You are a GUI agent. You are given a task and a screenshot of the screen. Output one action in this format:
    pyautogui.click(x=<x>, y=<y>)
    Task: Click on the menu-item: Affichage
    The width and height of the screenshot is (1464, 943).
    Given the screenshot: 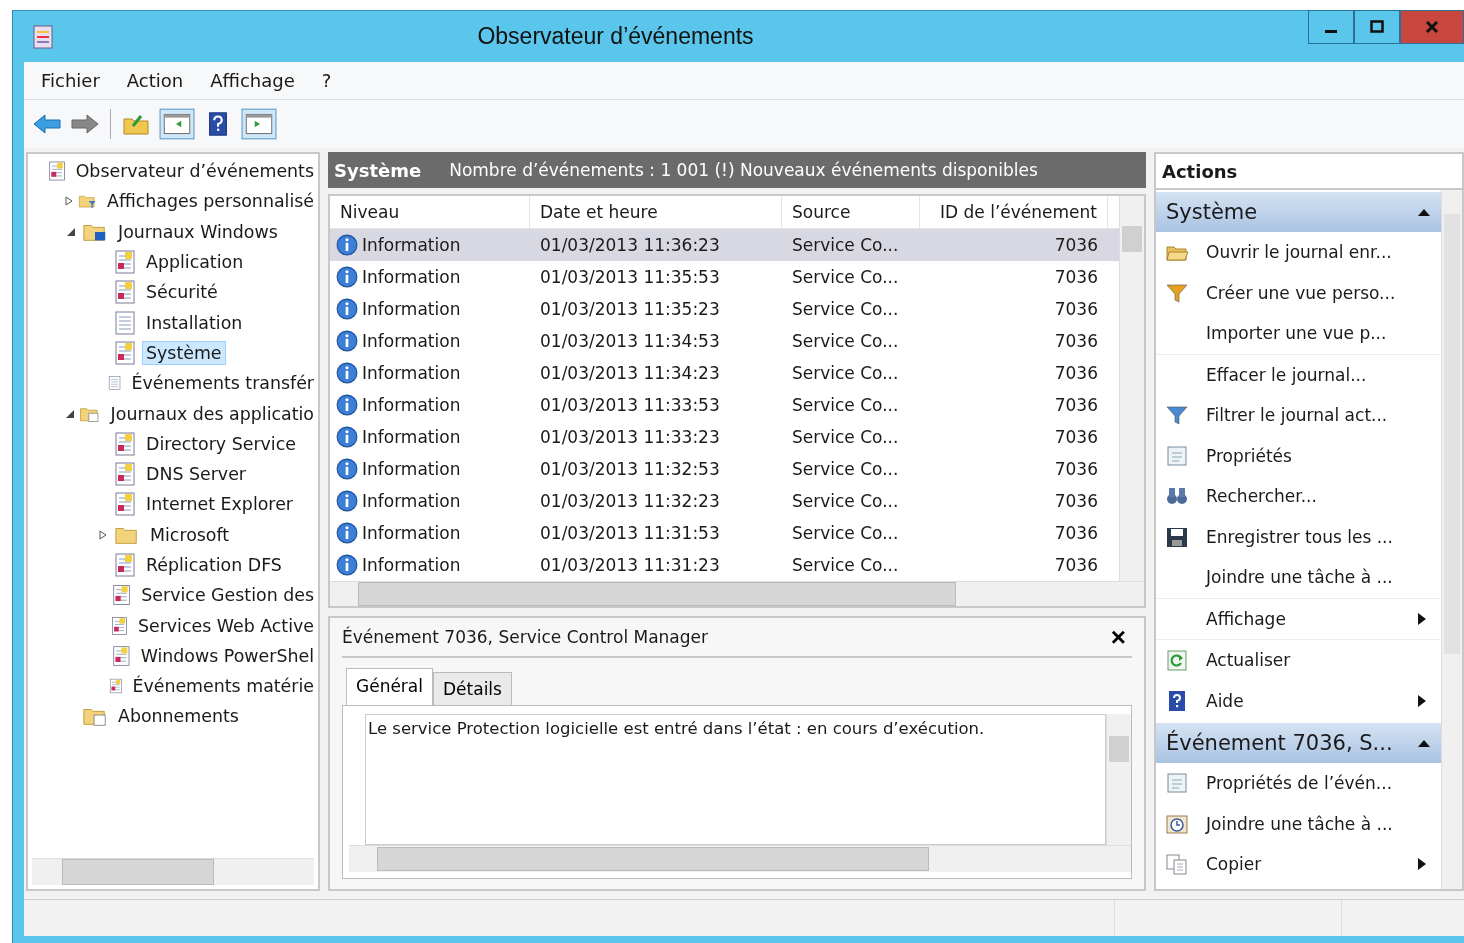 What is the action you would take?
    pyautogui.click(x=252, y=80)
    